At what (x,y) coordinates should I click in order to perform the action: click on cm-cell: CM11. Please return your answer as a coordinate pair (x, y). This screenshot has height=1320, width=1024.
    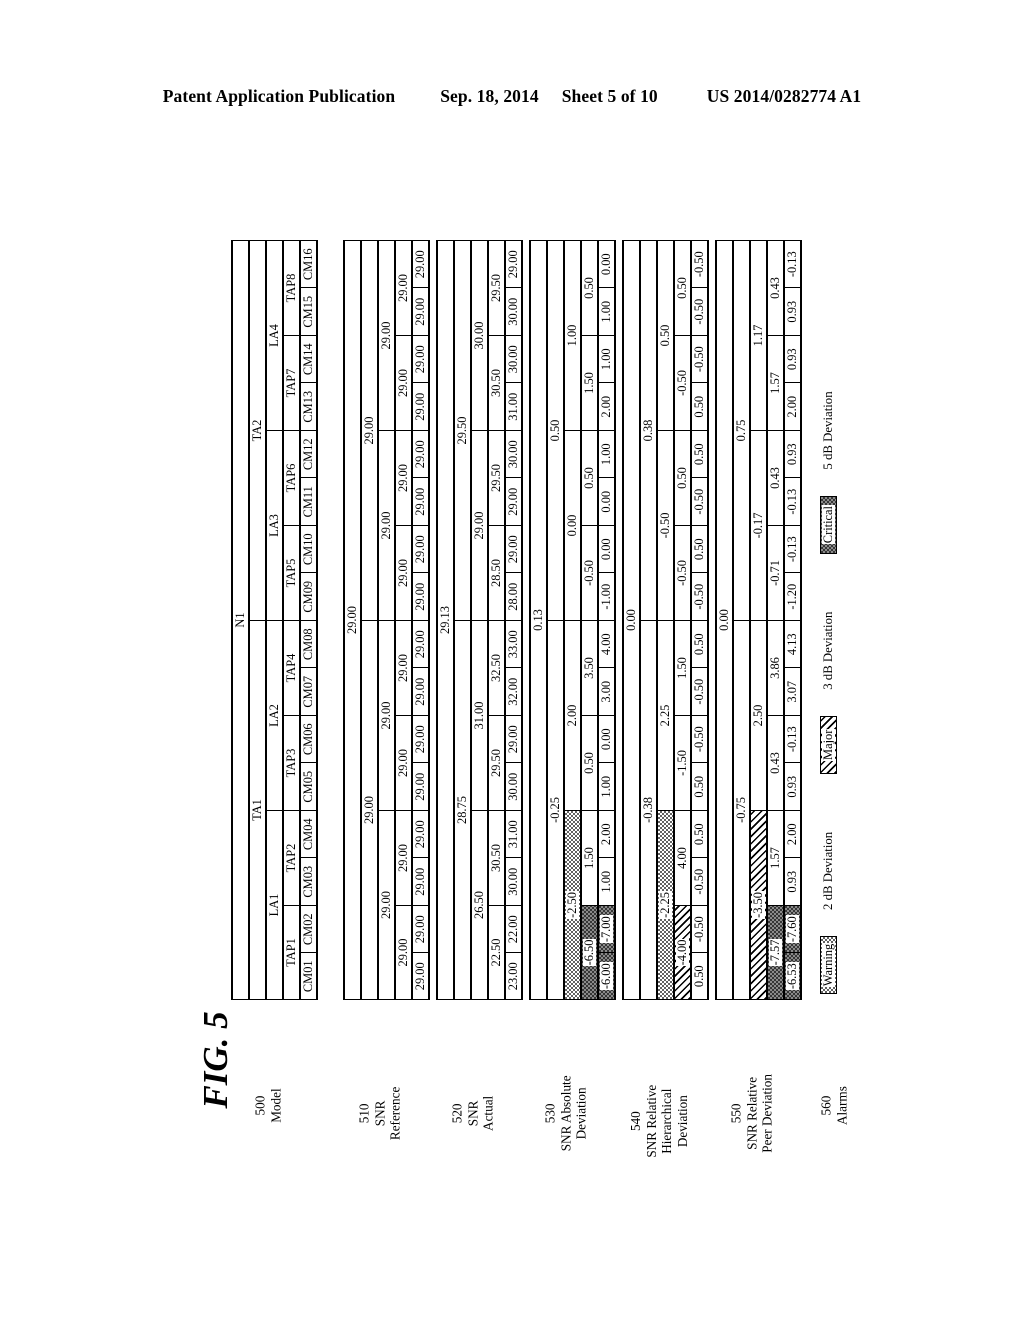
    Looking at the image, I should click on (308, 501).